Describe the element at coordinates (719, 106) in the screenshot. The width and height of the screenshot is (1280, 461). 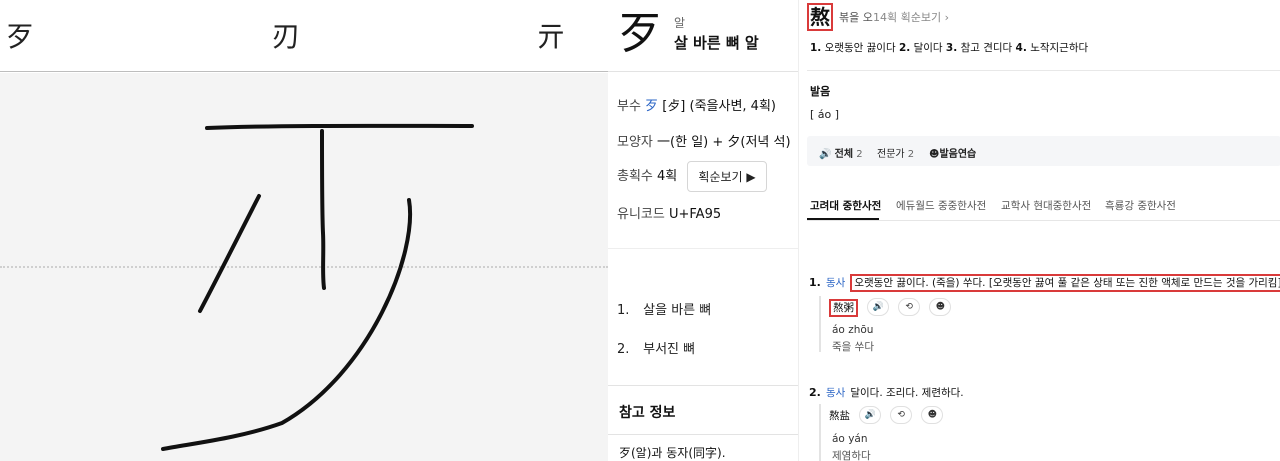
I see `radical-detail: [歺] (죽을사변, 4획)` at that location.